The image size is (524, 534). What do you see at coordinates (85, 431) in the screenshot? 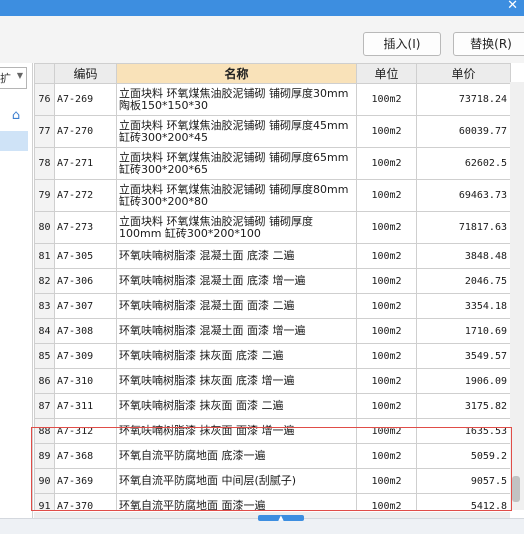
I see `row-code: A7-312` at bounding box center [85, 431].